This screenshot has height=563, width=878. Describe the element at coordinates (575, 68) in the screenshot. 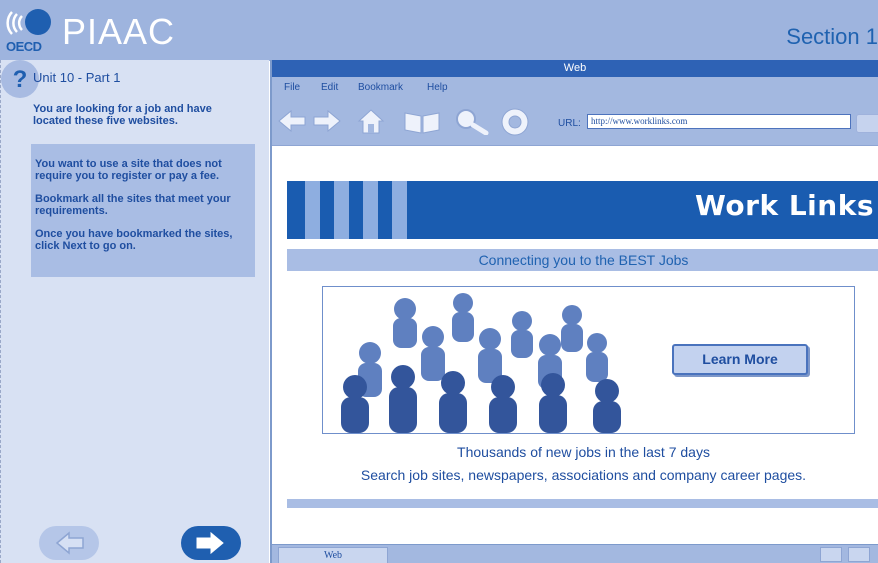

I see `browser-title: Web` at that location.